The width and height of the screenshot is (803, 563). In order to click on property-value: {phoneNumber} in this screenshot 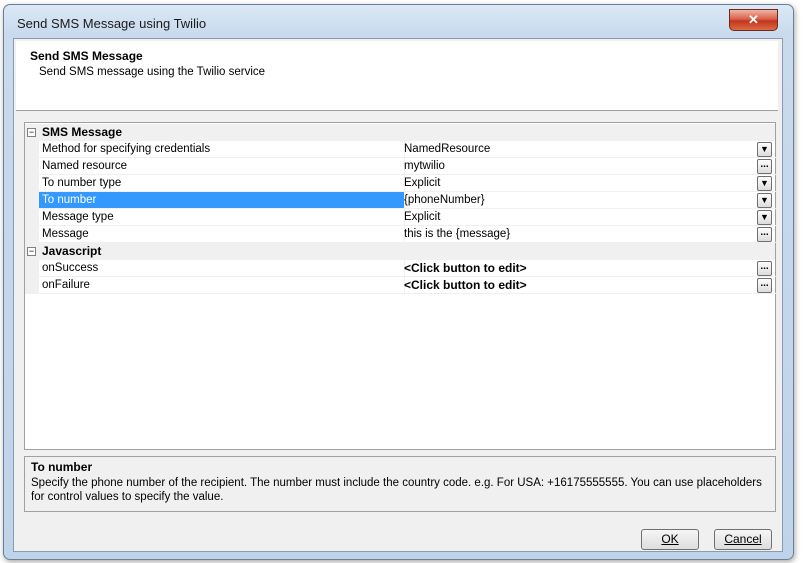, I will do `click(589, 200)`.